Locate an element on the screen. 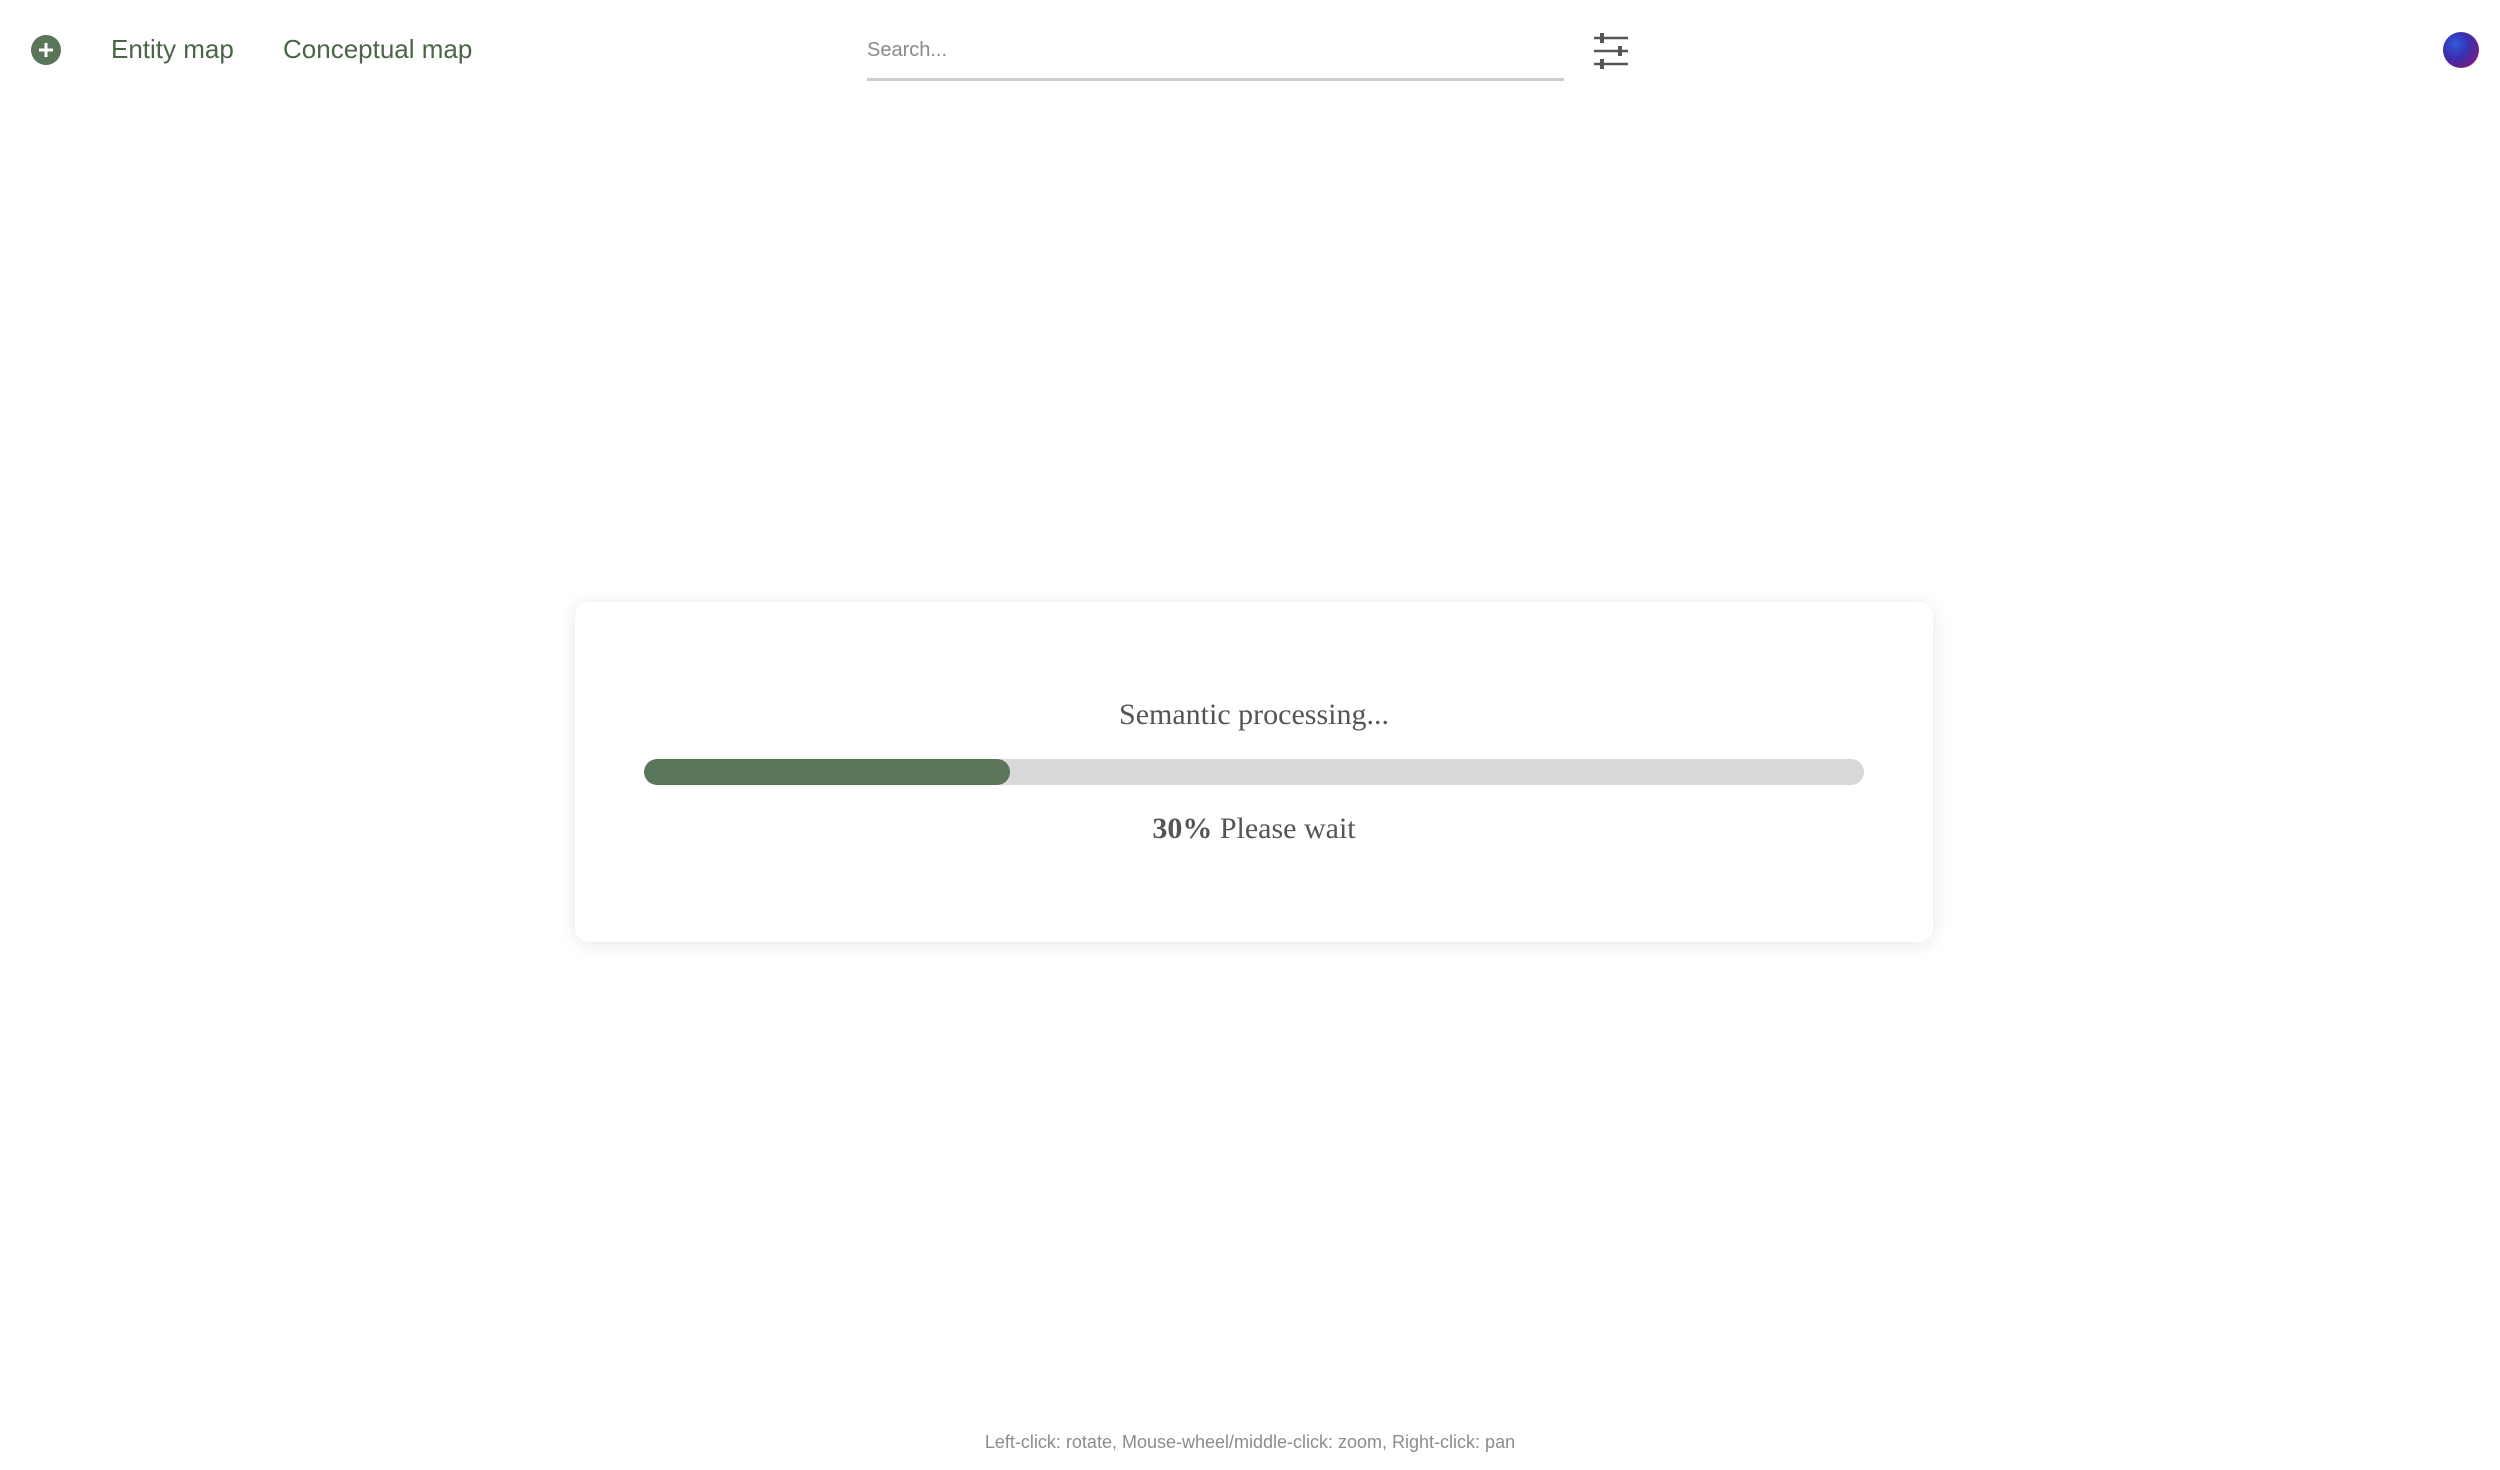 This screenshot has height=1470, width=2500. sliders-icon is located at coordinates (1611, 51).